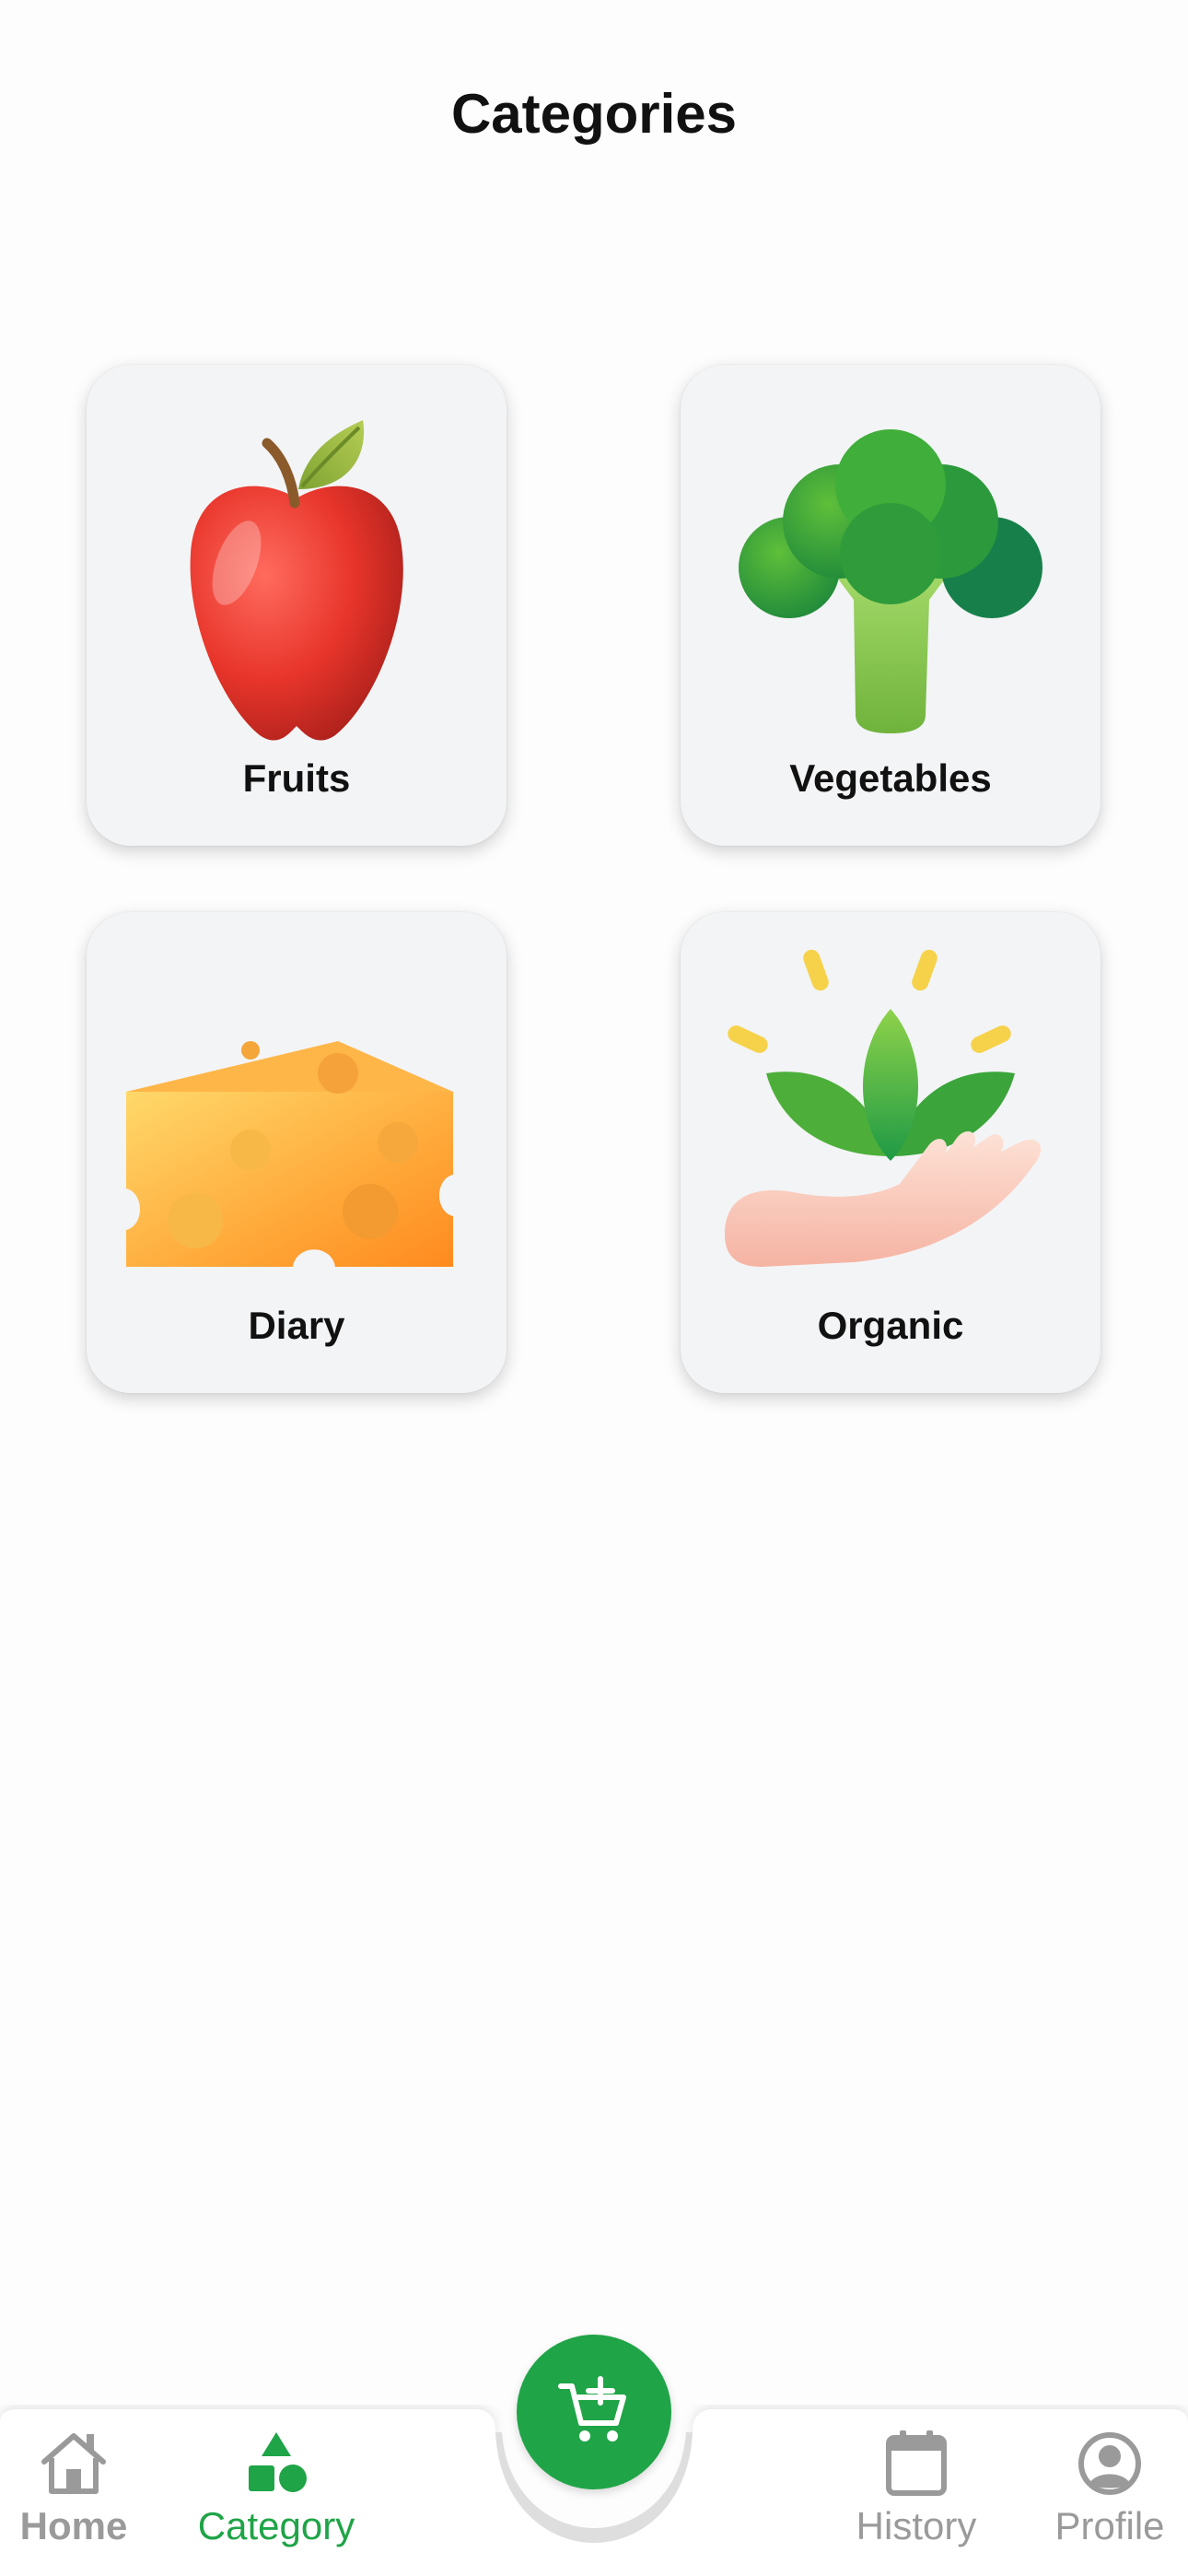  I want to click on add-to-cart-button, so click(594, 2412).